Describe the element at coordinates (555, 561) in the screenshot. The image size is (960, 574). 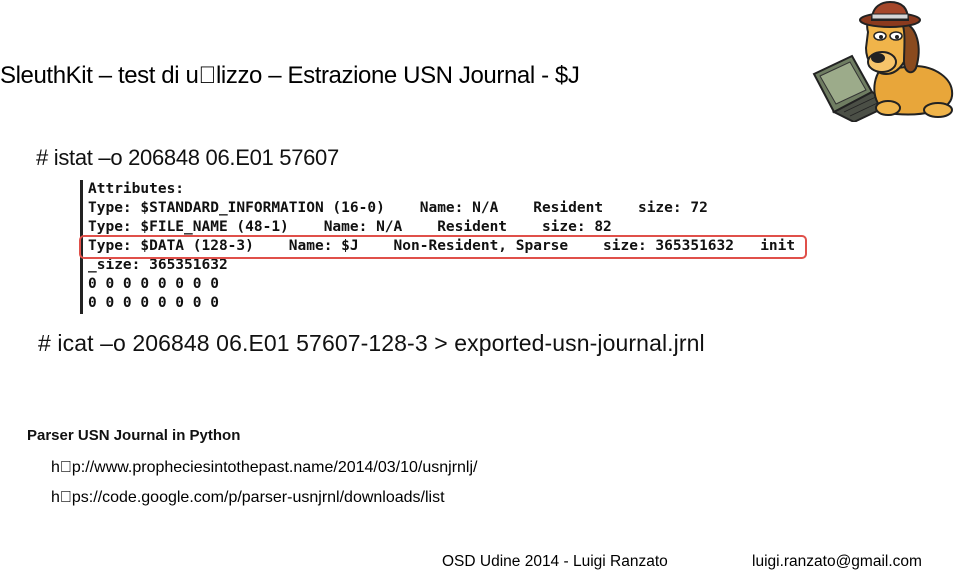
I see `footer-event: OSD Udine 2014 - Luigi Ranzato` at that location.